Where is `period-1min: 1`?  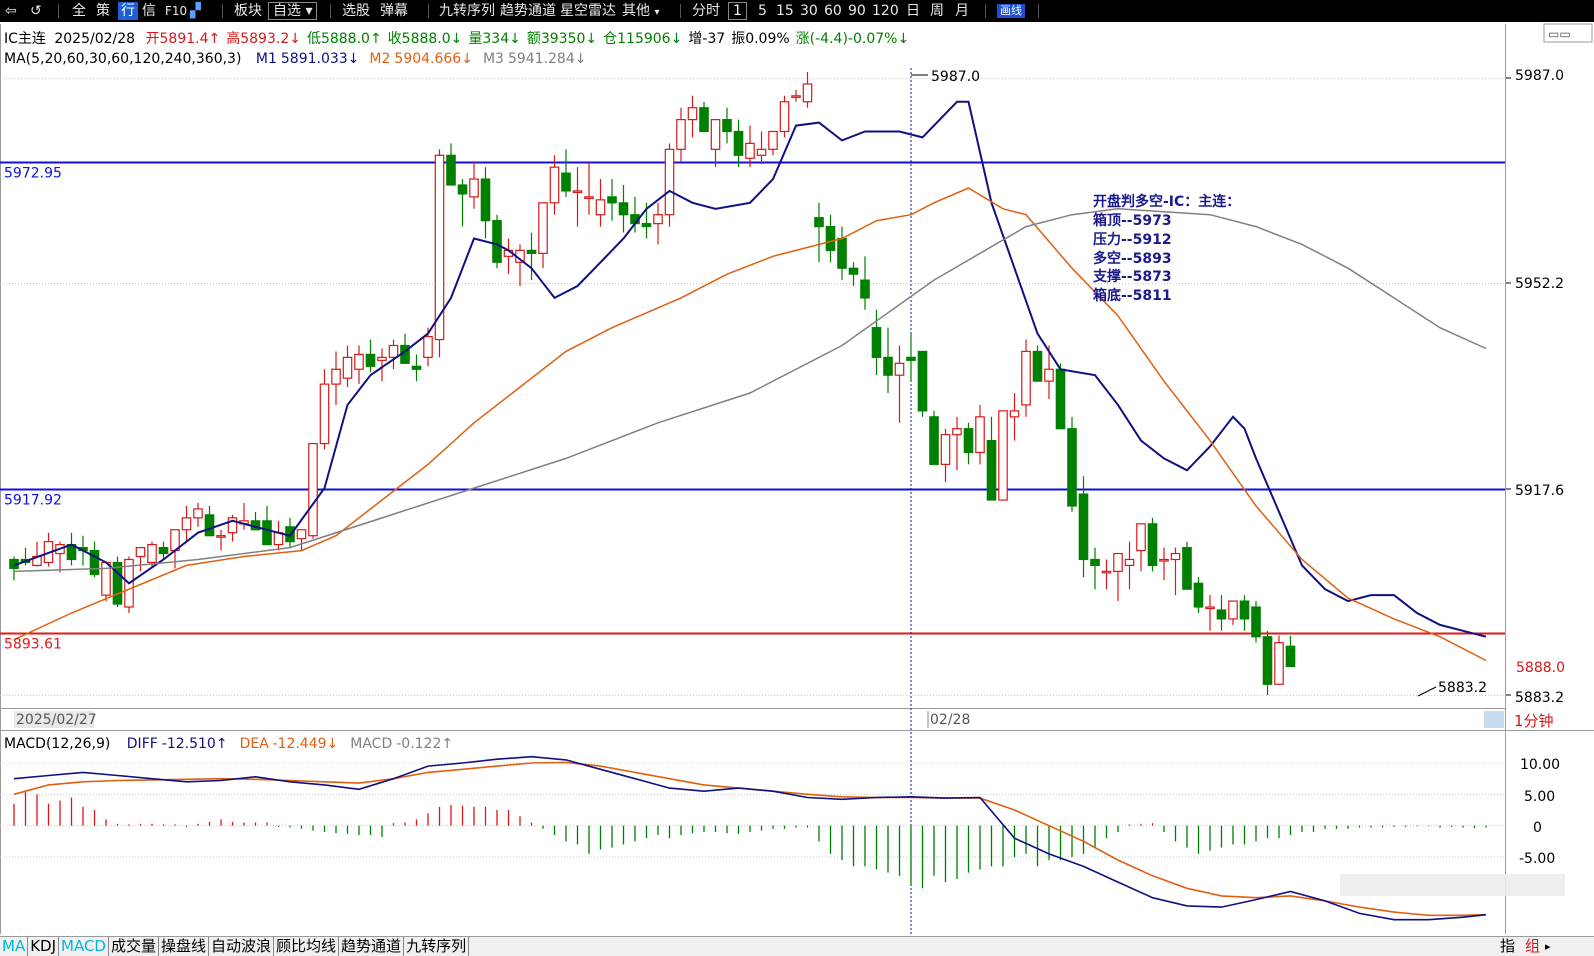
period-1min: 1 is located at coordinates (737, 11).